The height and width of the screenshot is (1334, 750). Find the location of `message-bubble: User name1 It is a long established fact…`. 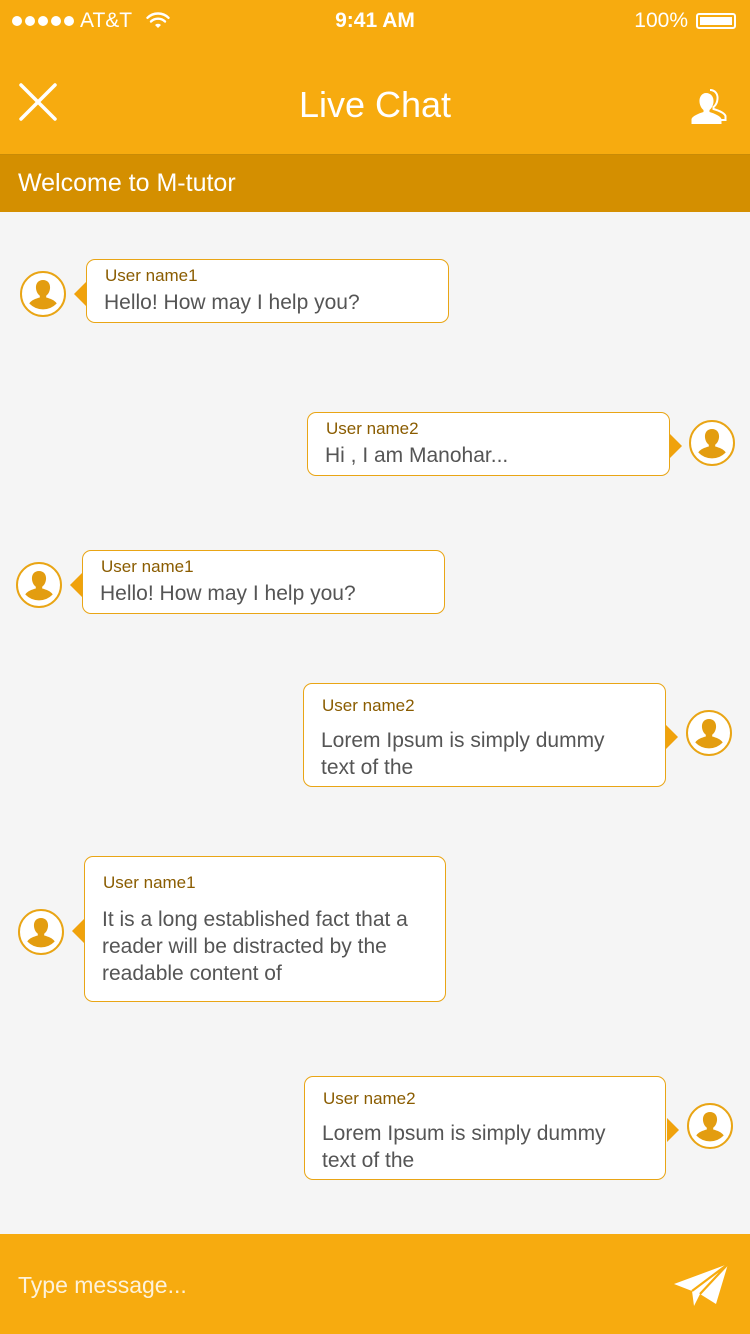

message-bubble: User name1 It is a long established fact… is located at coordinates (265, 929).